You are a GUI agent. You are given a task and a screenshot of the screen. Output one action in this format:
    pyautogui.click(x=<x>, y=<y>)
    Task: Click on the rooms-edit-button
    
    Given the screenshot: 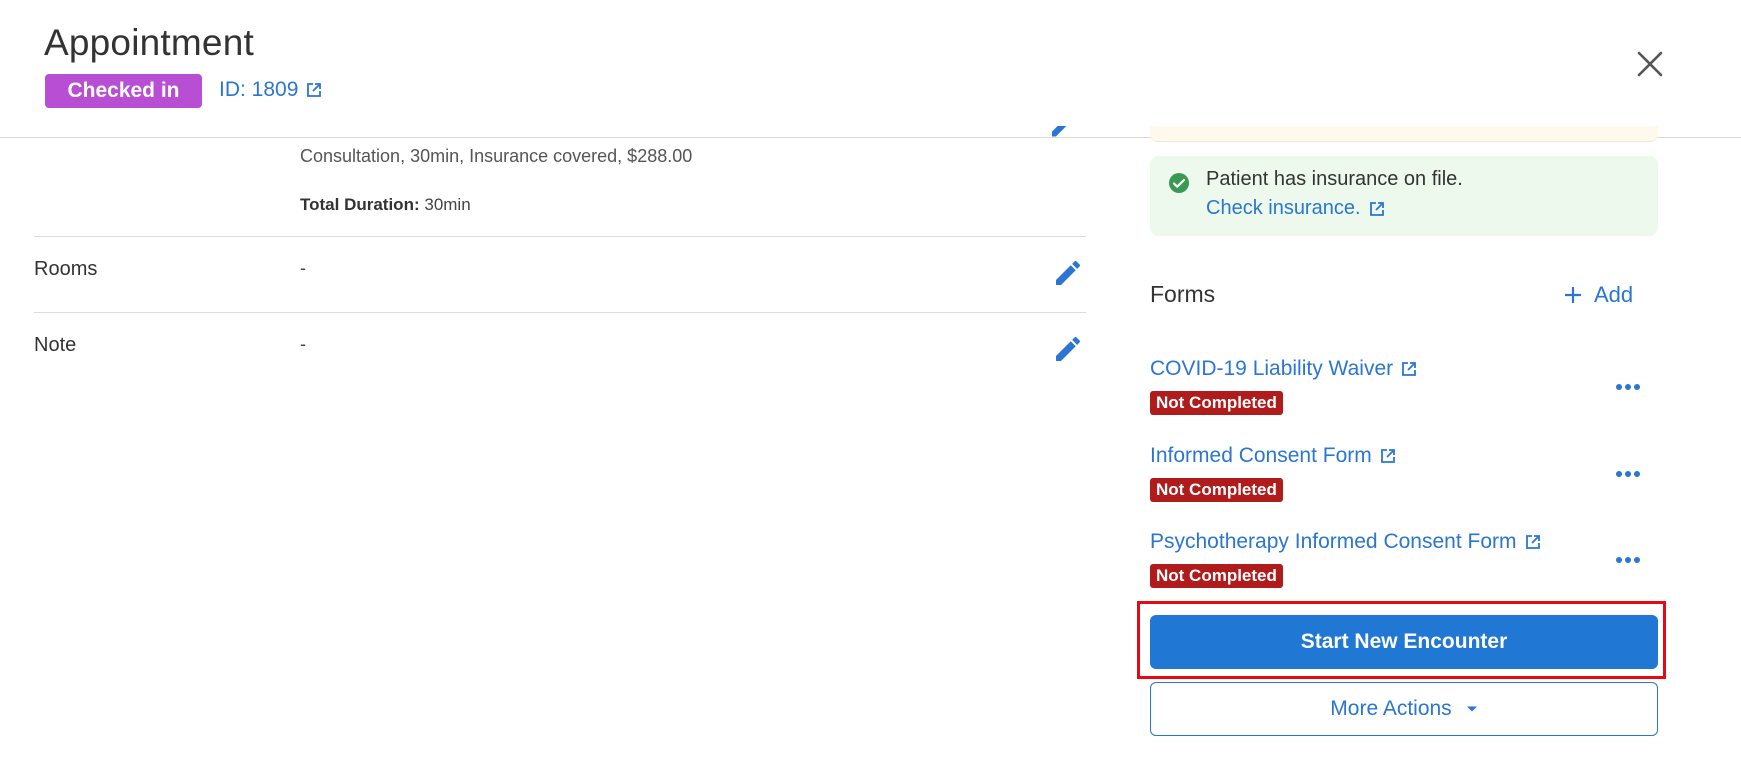 What is the action you would take?
    pyautogui.click(x=1068, y=273)
    